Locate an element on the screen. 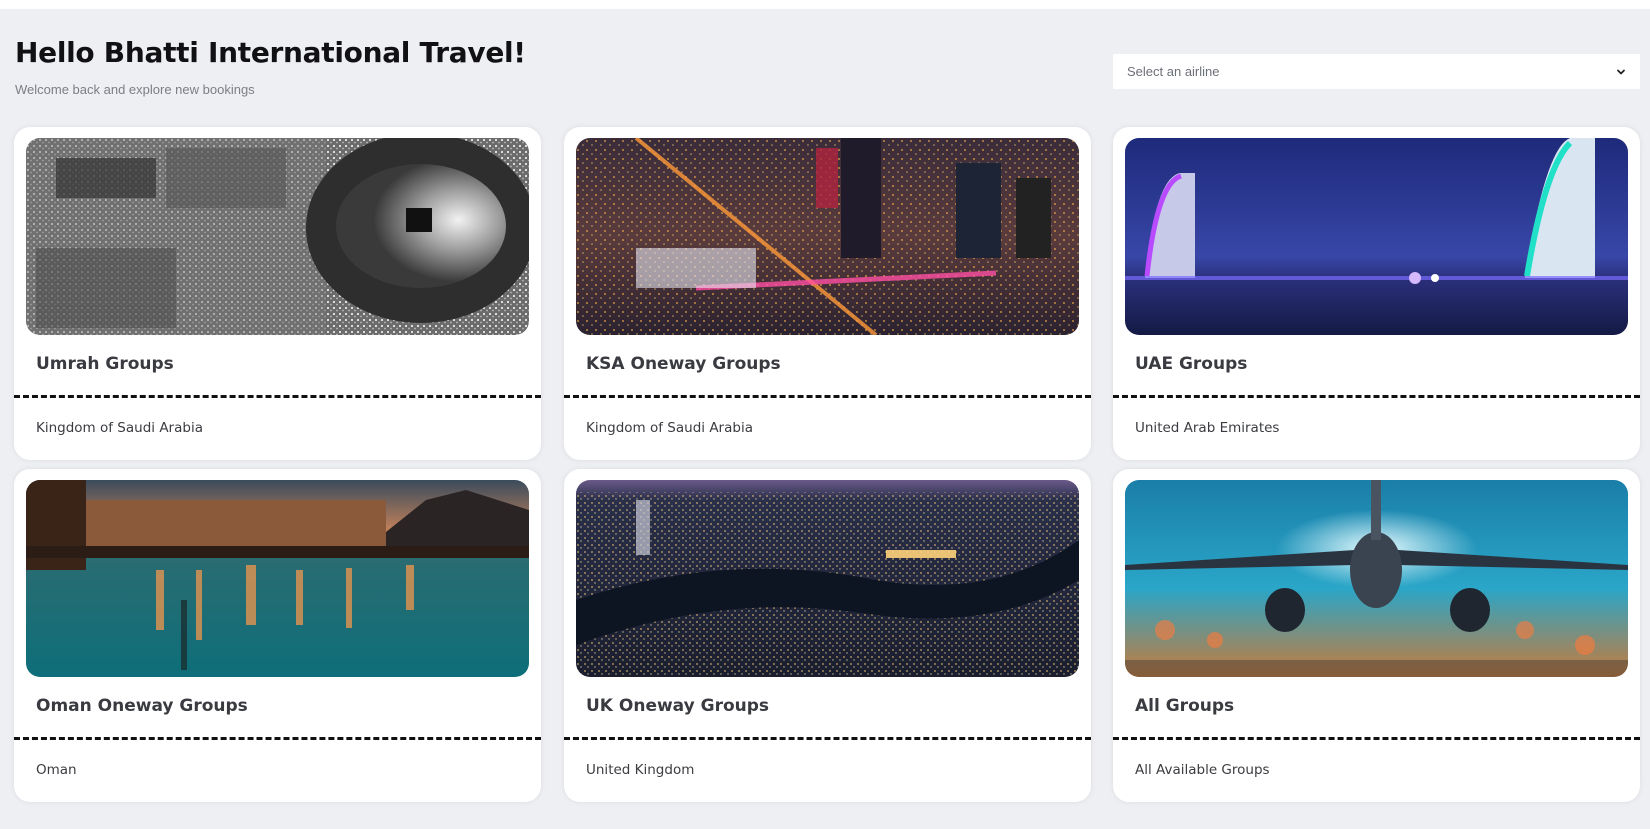 This screenshot has width=1650, height=829. card-umrah-groups: Umrah Groups Kingdom of Saudi Arabia is located at coordinates (277, 293).